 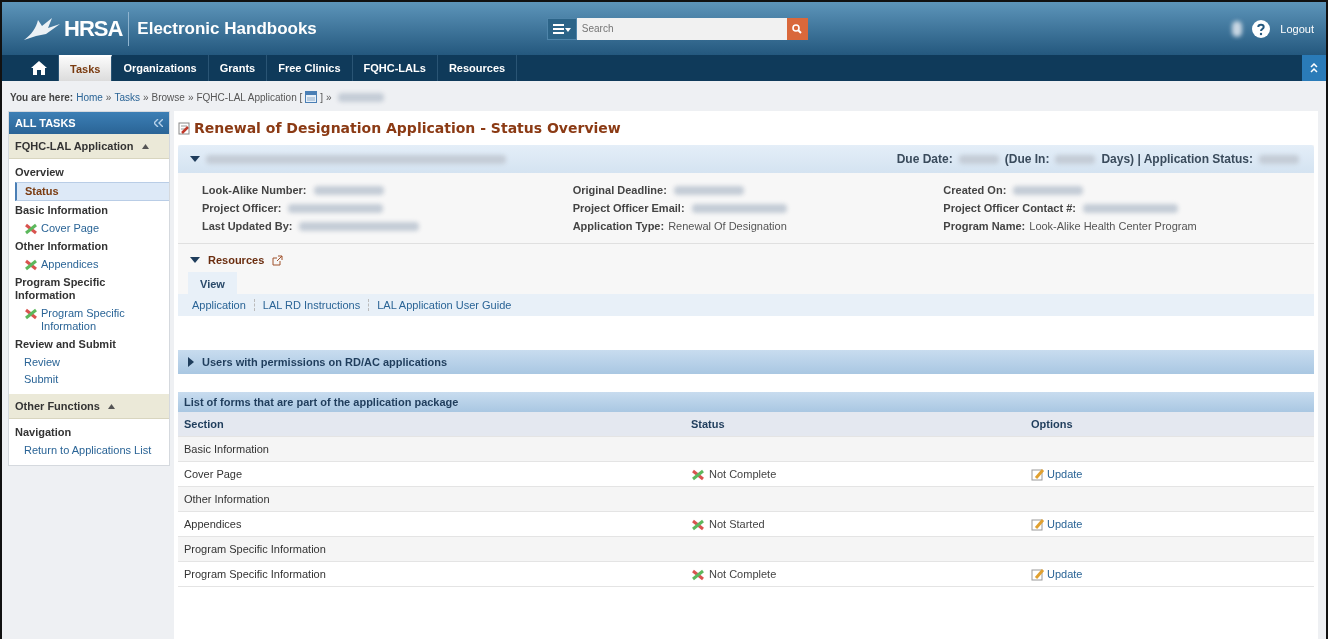 I want to click on nav-tab: Organizations, so click(x=160, y=68).